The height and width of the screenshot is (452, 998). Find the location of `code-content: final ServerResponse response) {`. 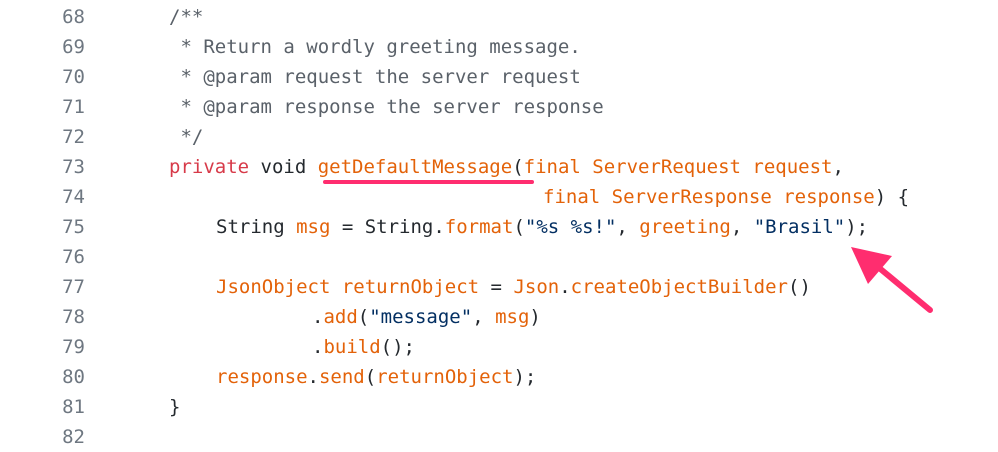

code-content: final ServerResponse response) { is located at coordinates (497, 197).